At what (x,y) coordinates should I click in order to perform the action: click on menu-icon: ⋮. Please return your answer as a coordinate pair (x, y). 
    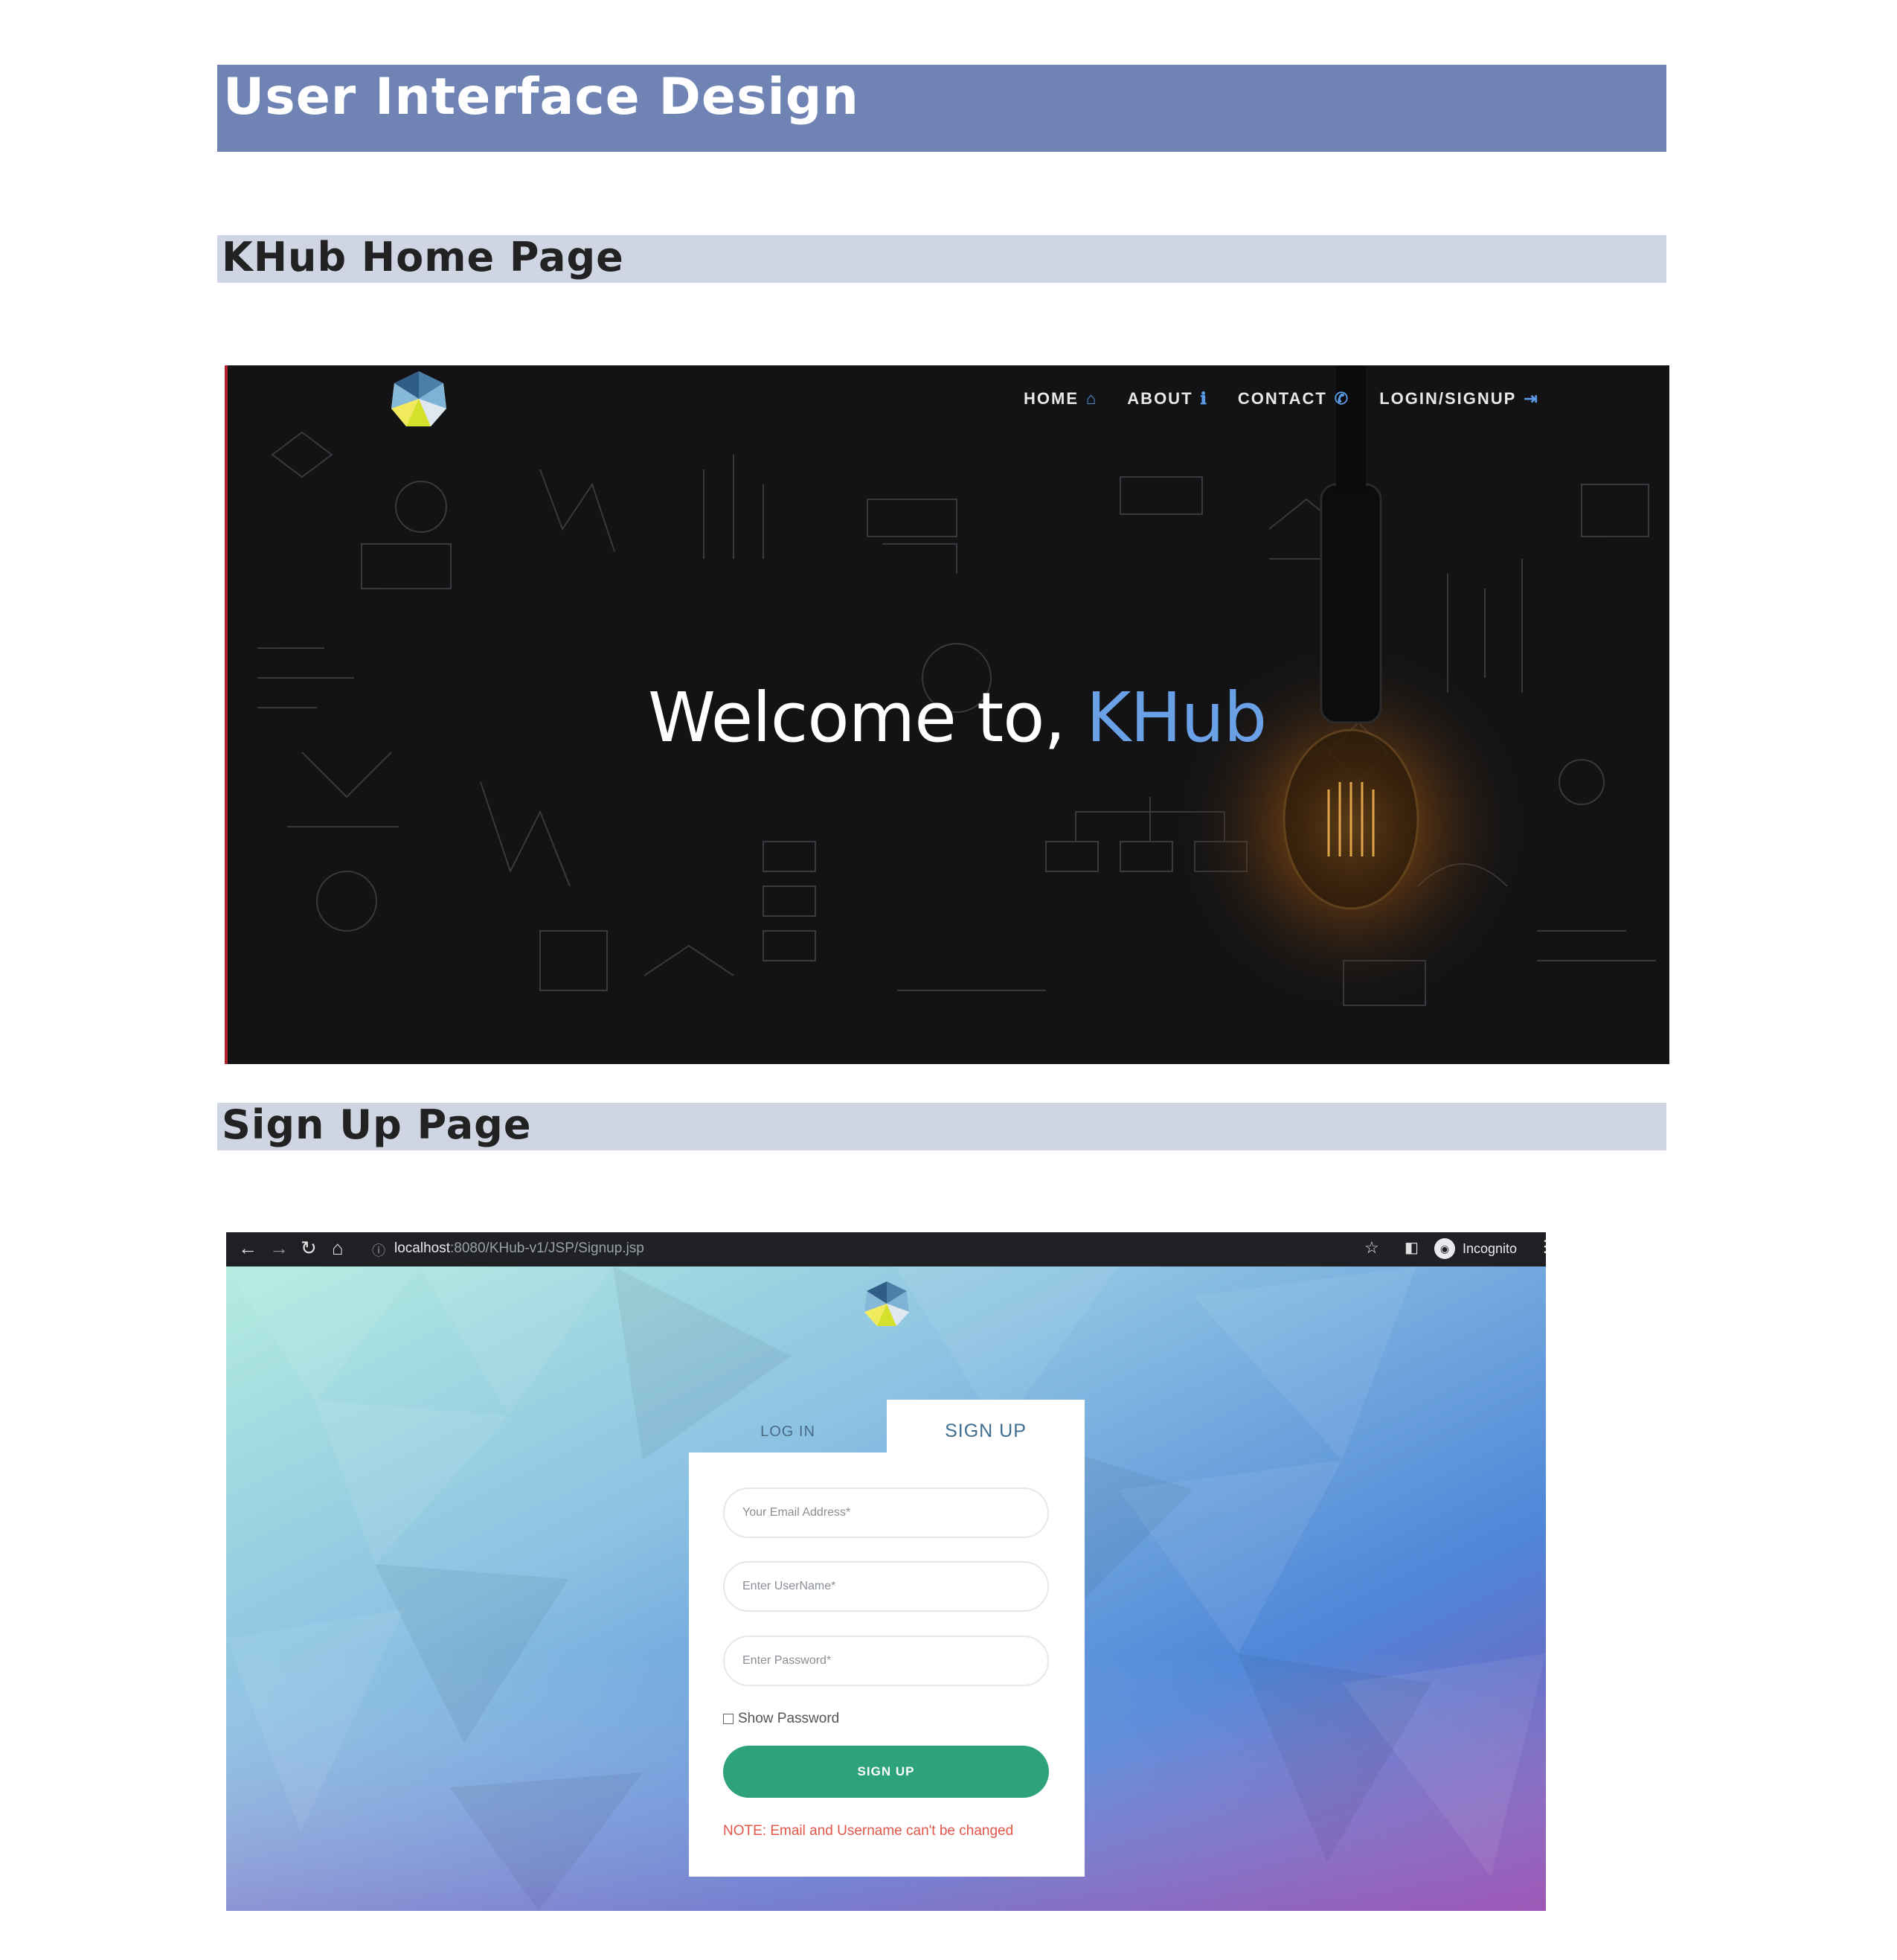
    Looking at the image, I should click on (1541, 1246).